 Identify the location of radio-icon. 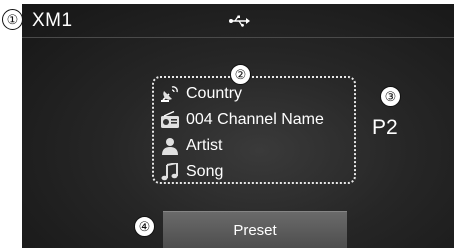
(170, 119).